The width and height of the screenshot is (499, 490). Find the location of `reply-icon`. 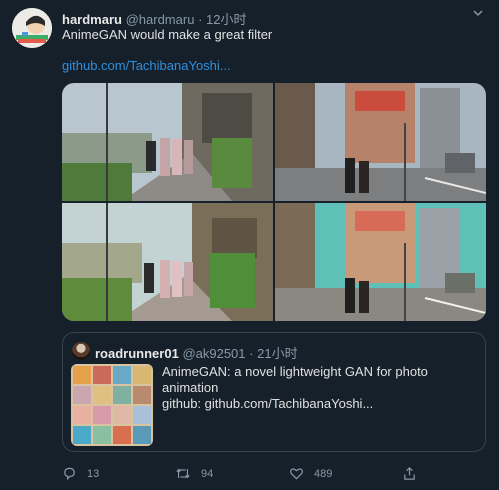

reply-icon is located at coordinates (69, 474).